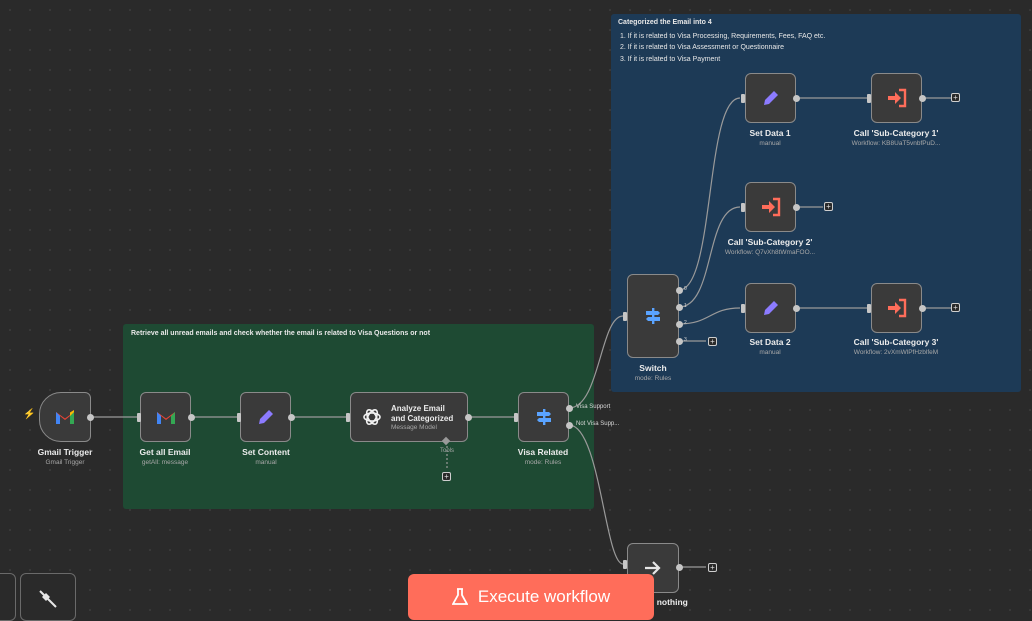  I want to click on port-number: 2, so click(685, 323).